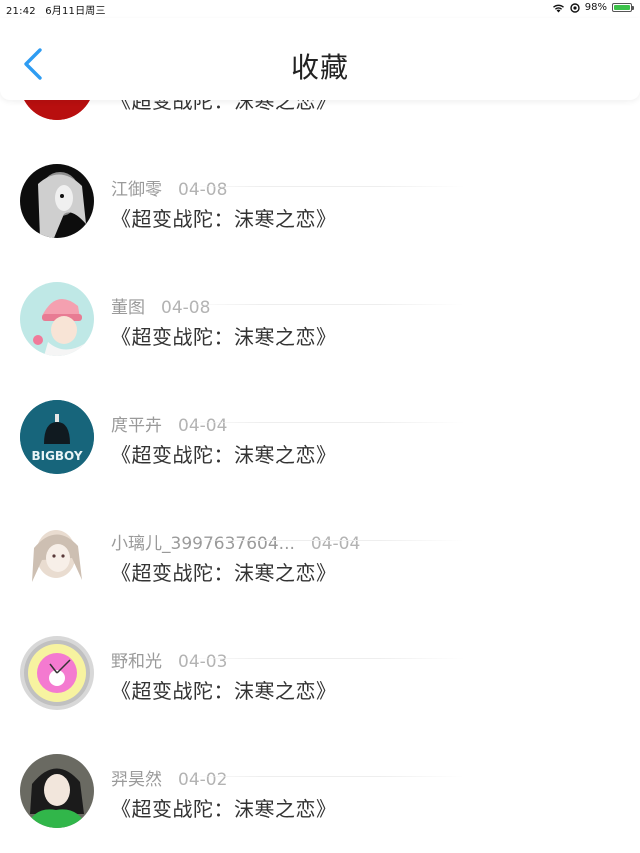  I want to click on page-title: 收藏, so click(319, 67).